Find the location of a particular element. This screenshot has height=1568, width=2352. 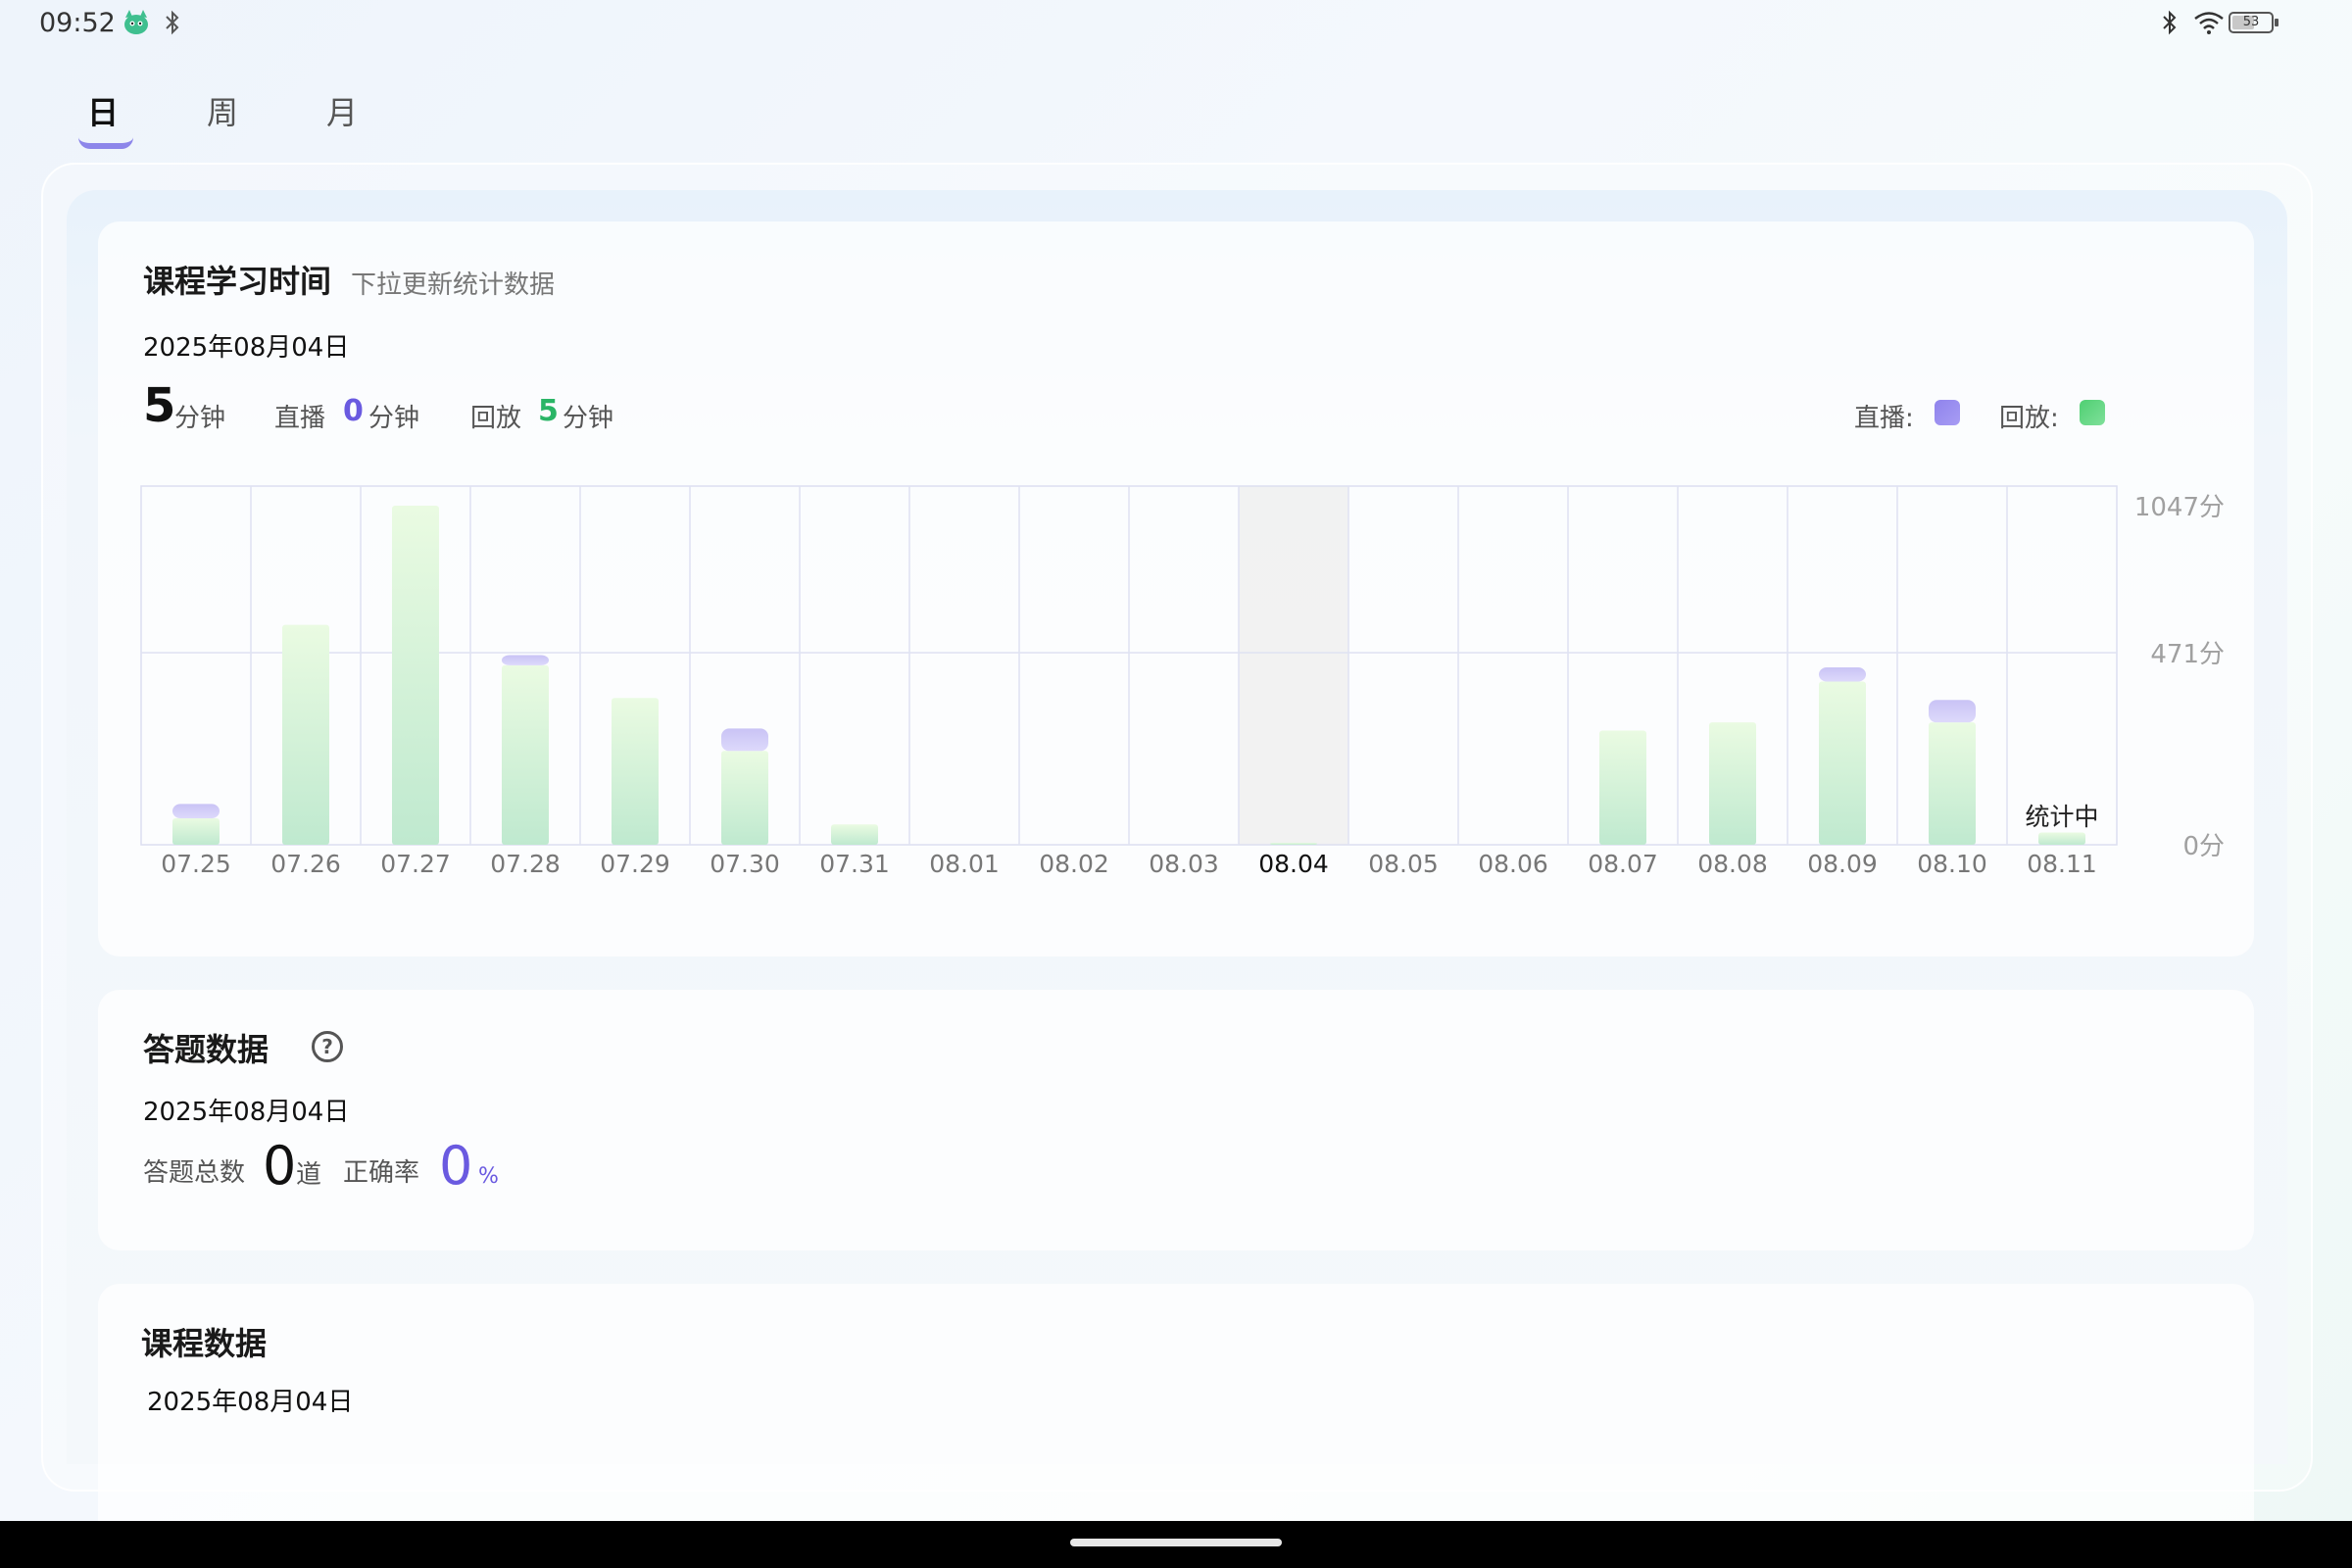

replay-minutes: 5 is located at coordinates (548, 411).